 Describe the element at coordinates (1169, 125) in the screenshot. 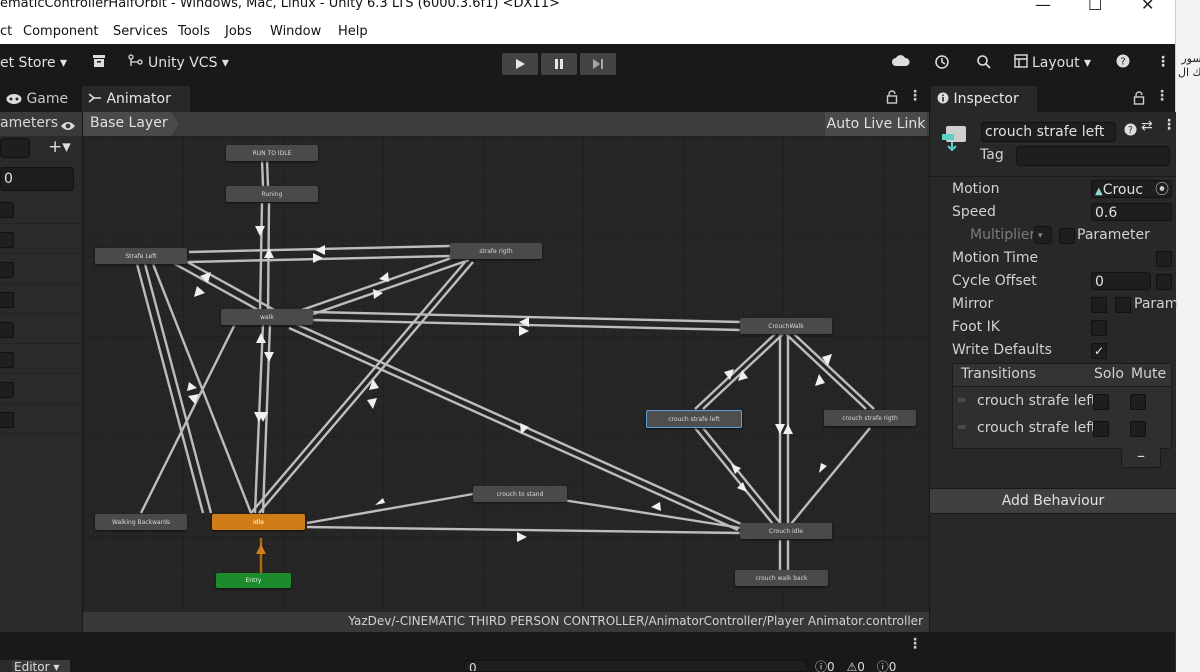

I see `component-menu-icon: ⋮` at that location.